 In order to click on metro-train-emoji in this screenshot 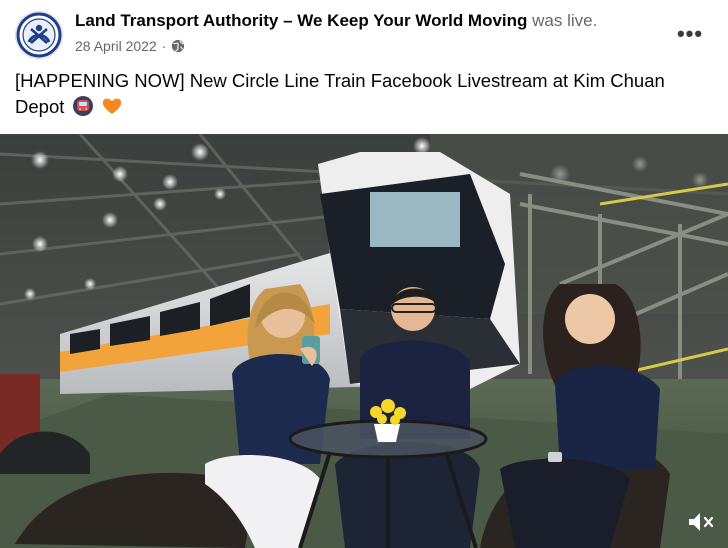, I will do `click(82, 106)`.